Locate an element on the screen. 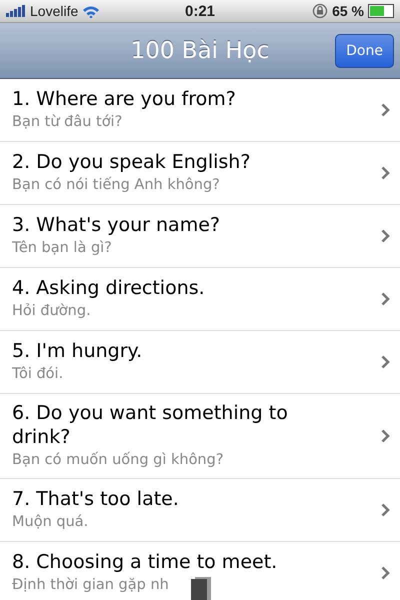  clock-time: 0:21 is located at coordinates (200, 11).